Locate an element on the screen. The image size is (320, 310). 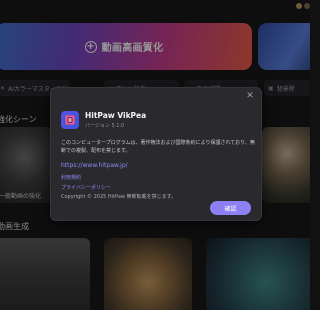
ok-button: 確認 is located at coordinates (230, 208).